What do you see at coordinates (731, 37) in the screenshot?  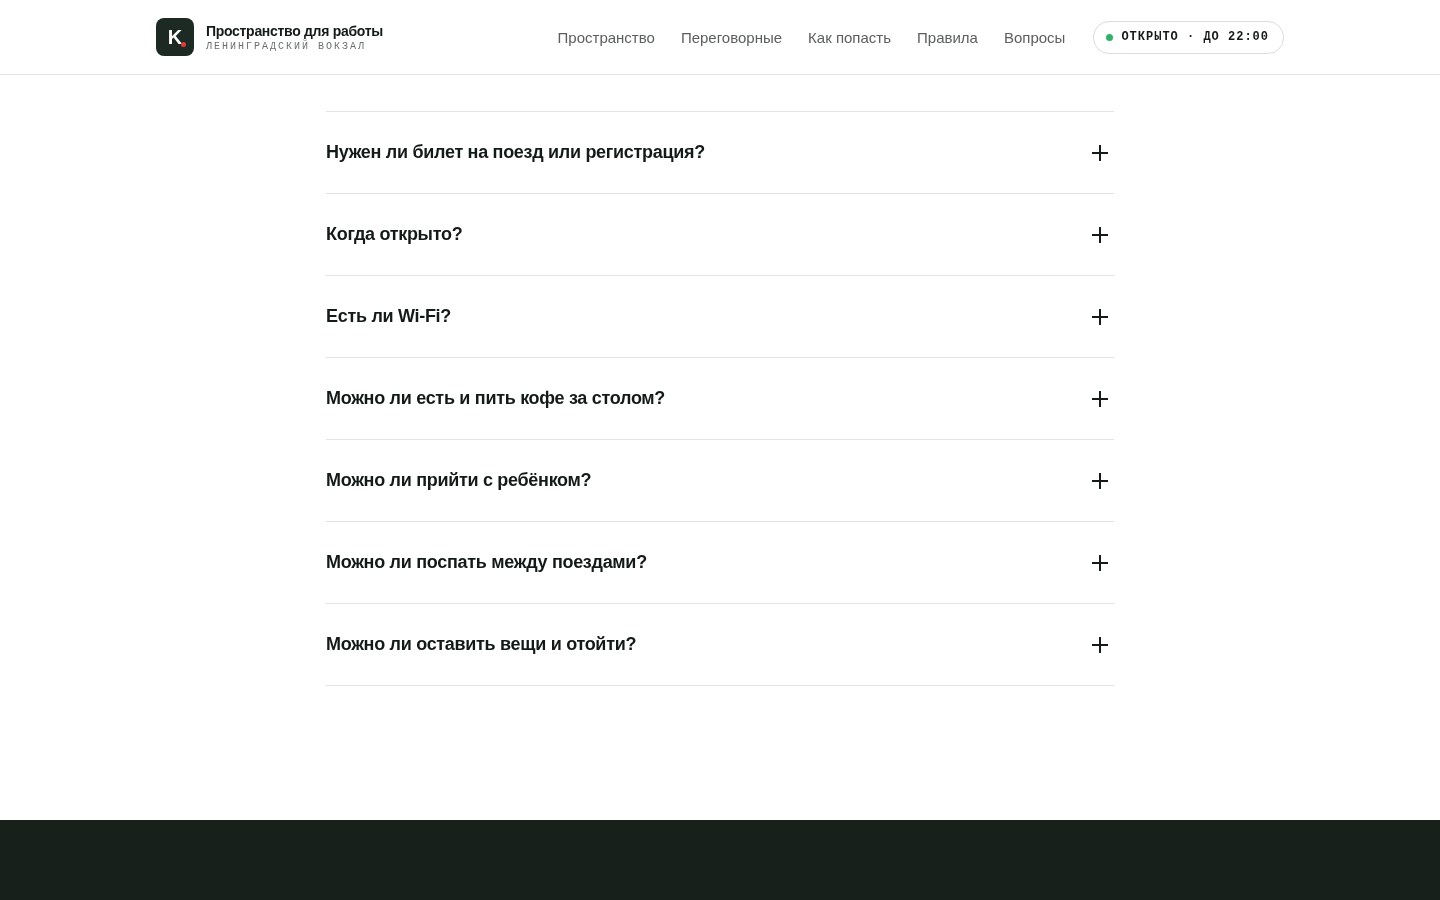 I see `nav-link: Переговорные` at bounding box center [731, 37].